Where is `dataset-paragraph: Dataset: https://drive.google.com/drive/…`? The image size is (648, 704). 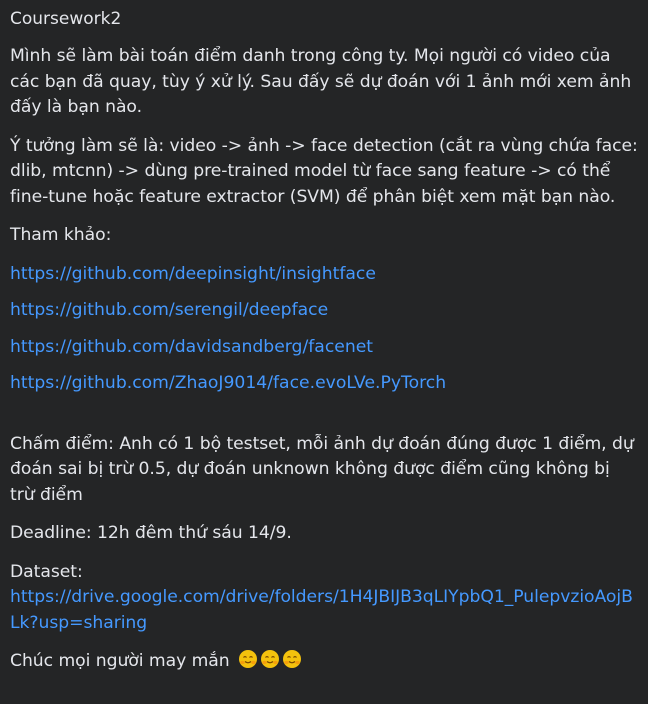
dataset-paragraph: Dataset: https://drive.google.com/drive/… is located at coordinates (324, 598).